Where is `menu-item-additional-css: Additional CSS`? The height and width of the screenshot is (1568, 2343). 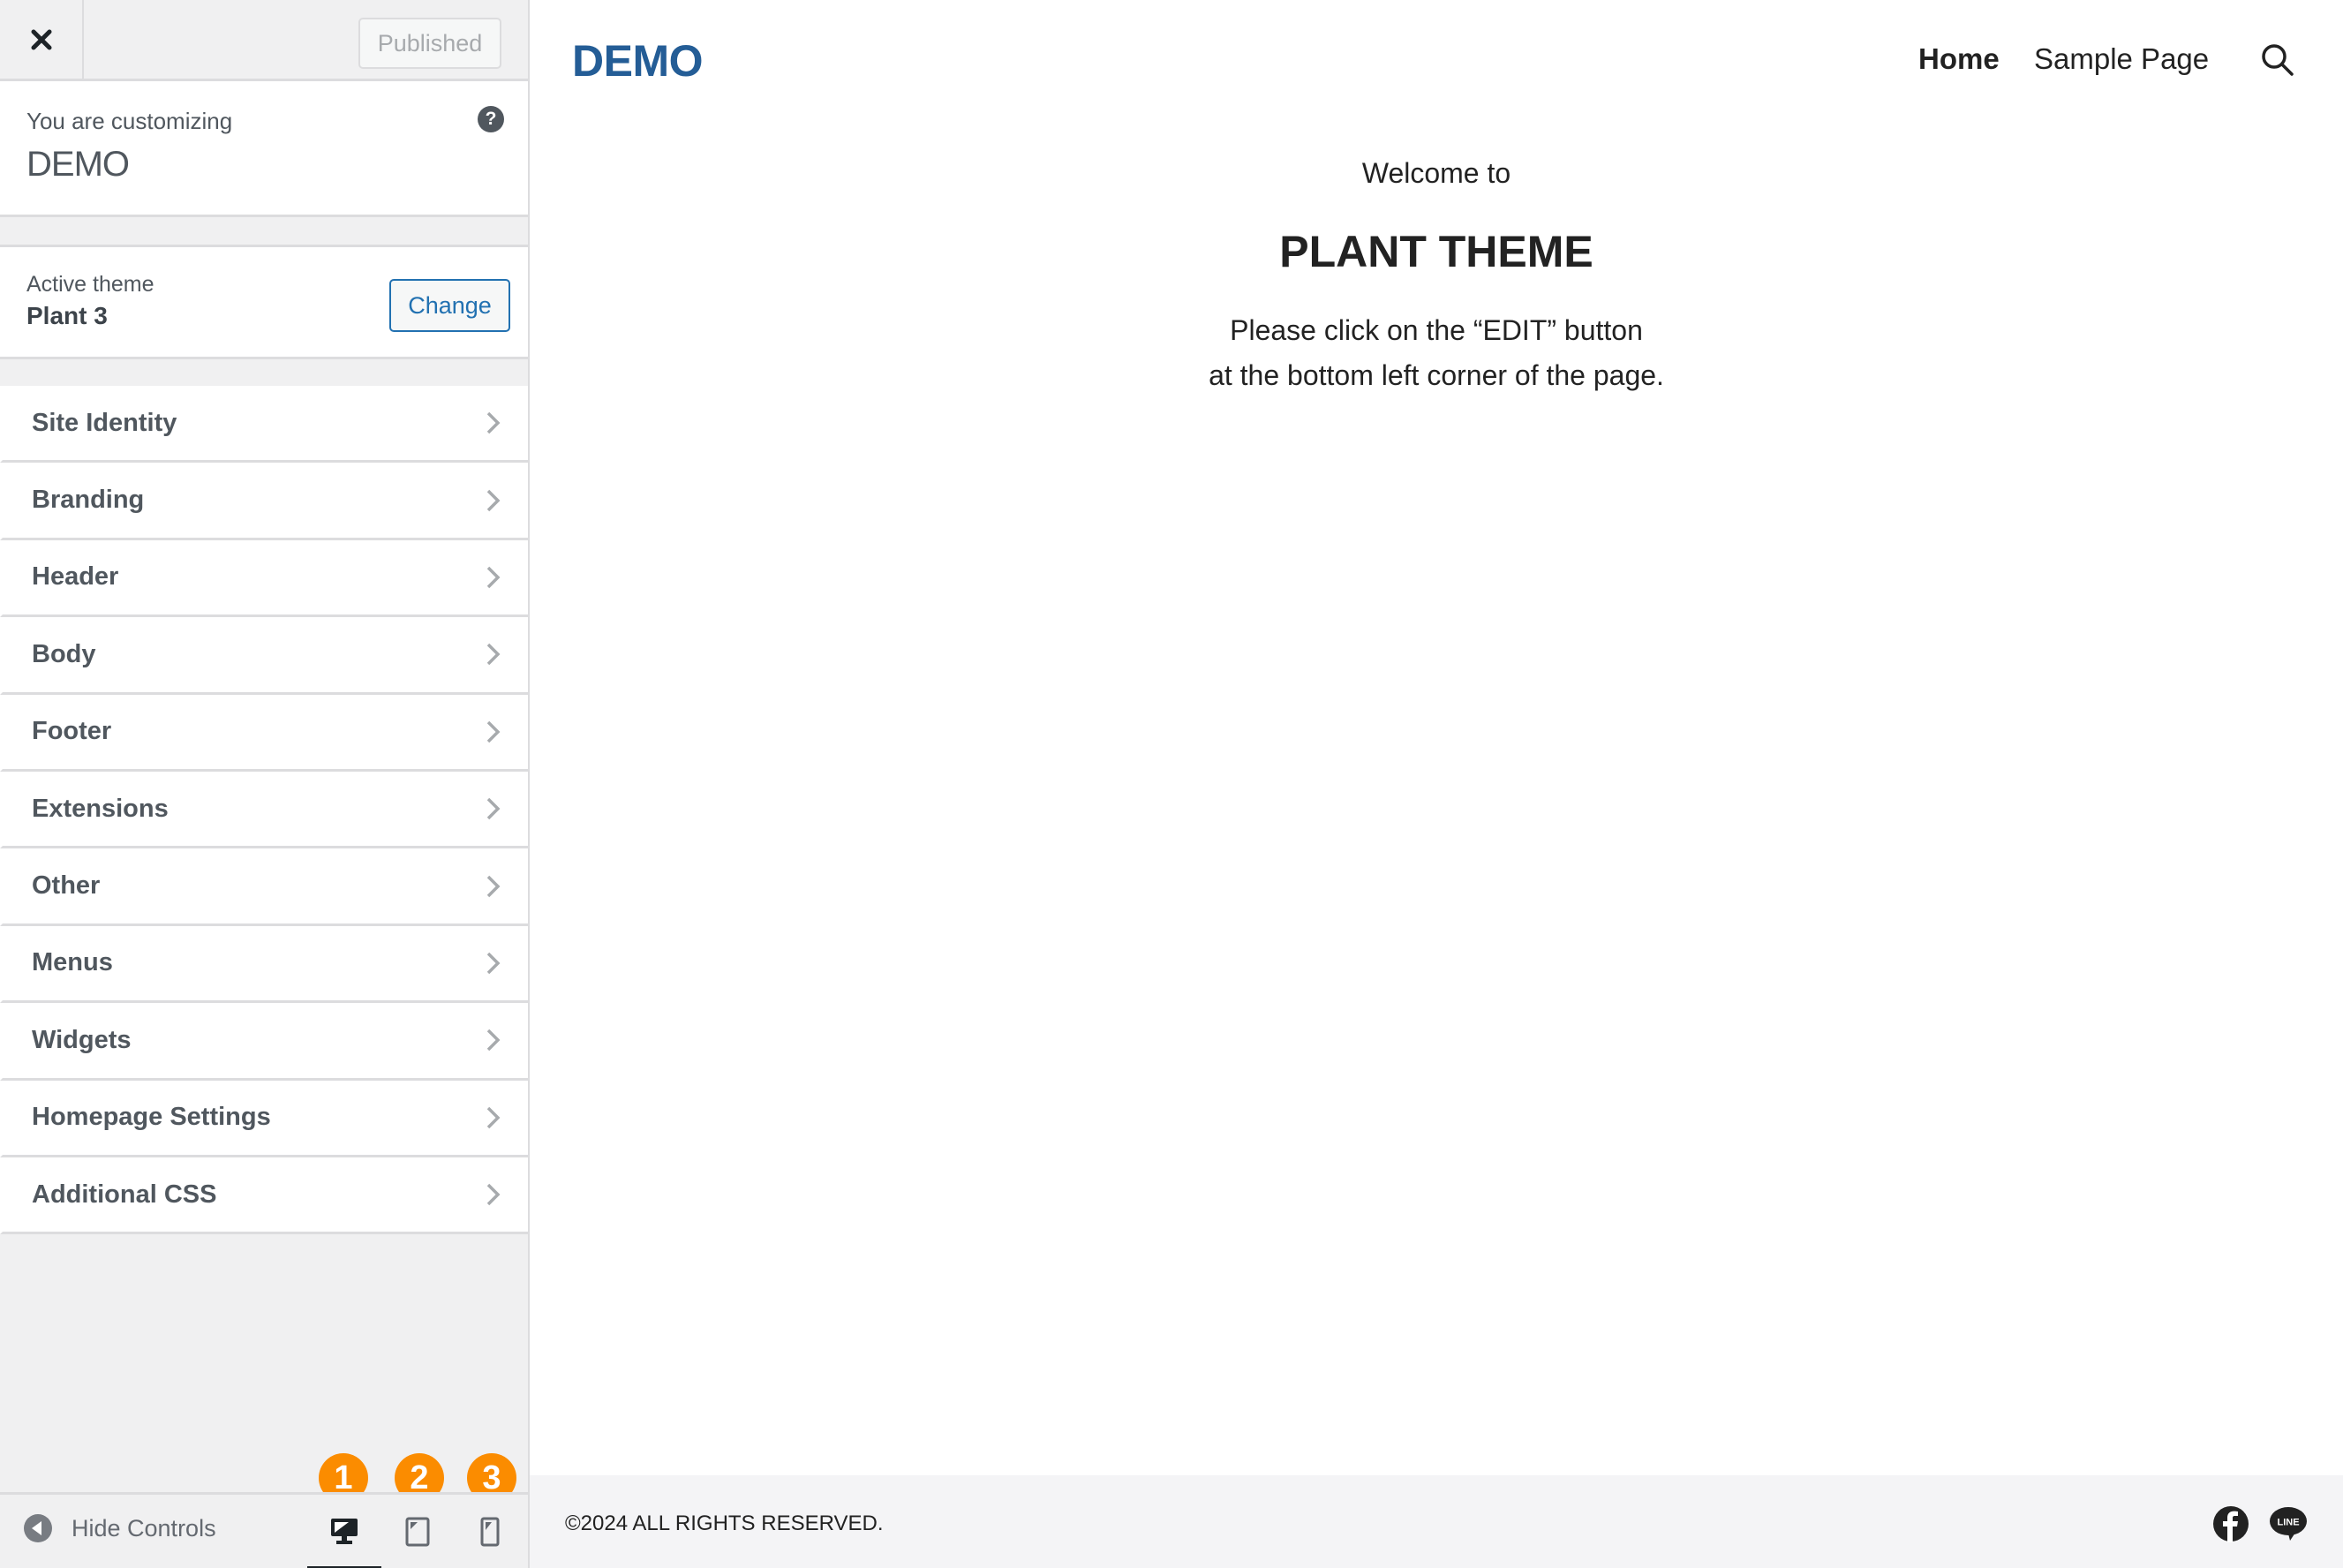
menu-item-additional-css: Additional CSS is located at coordinates (264, 1196).